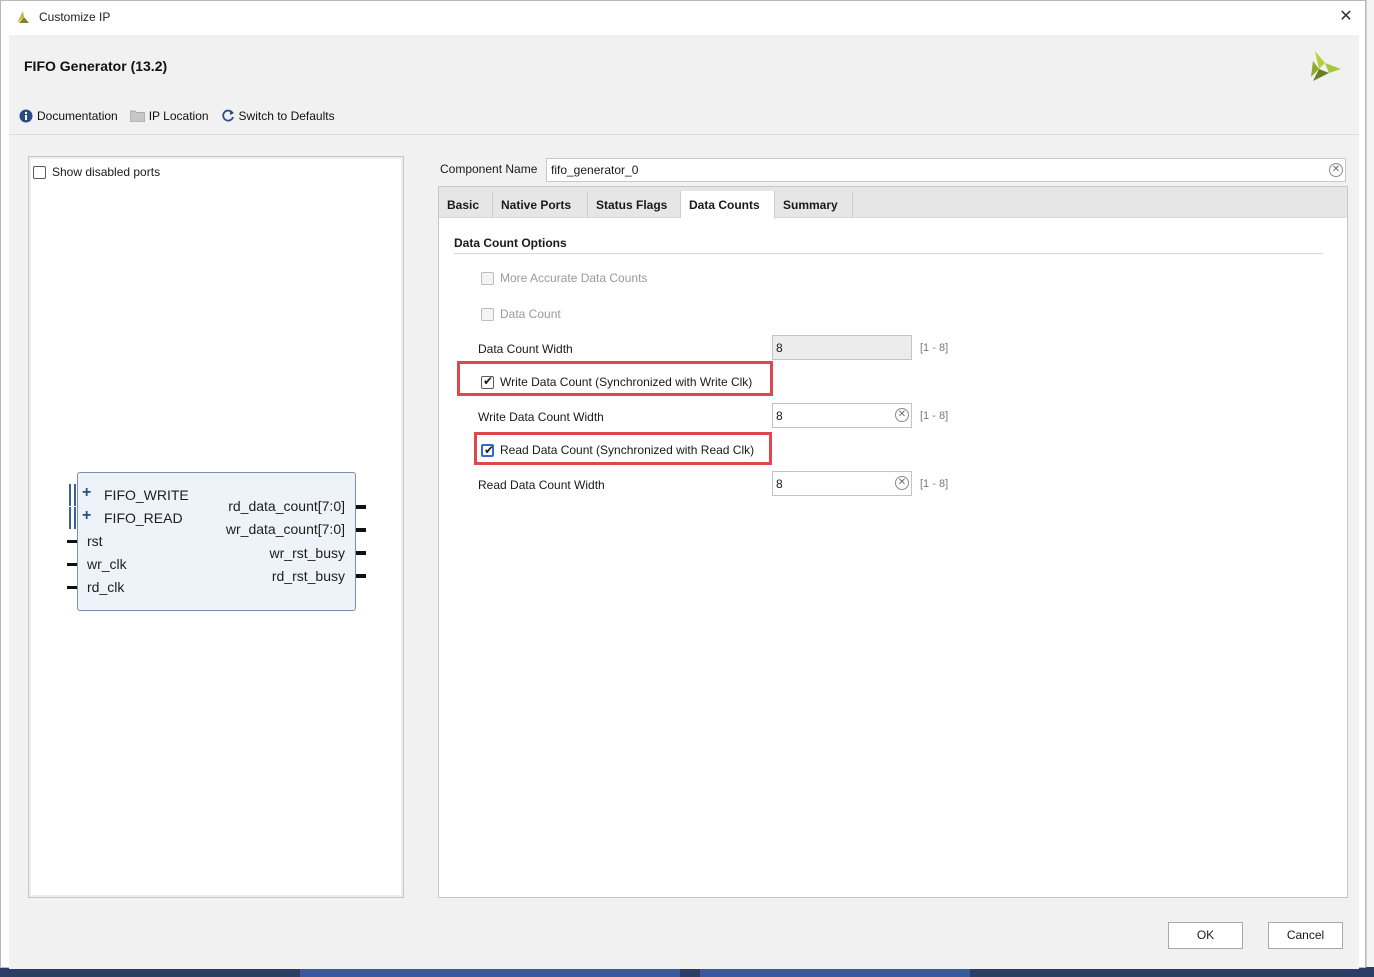 This screenshot has width=1374, height=977. What do you see at coordinates (489, 169) in the screenshot?
I see `component-name-label: Component Name` at bounding box center [489, 169].